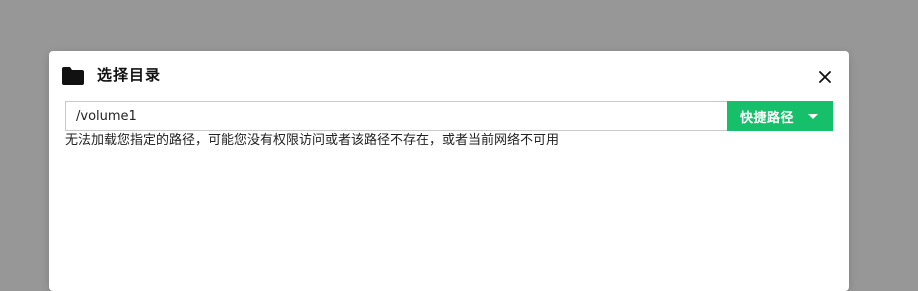 Image resolution: width=918 pixels, height=291 pixels. I want to click on path-row: 快捷路径, so click(449, 116).